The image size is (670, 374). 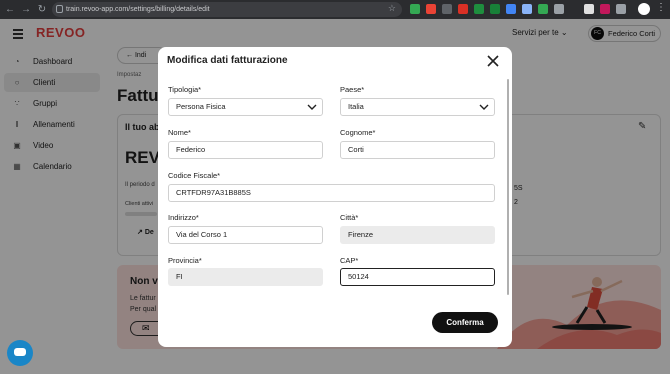 I want to click on cognome-field: Corti, so click(x=417, y=150).